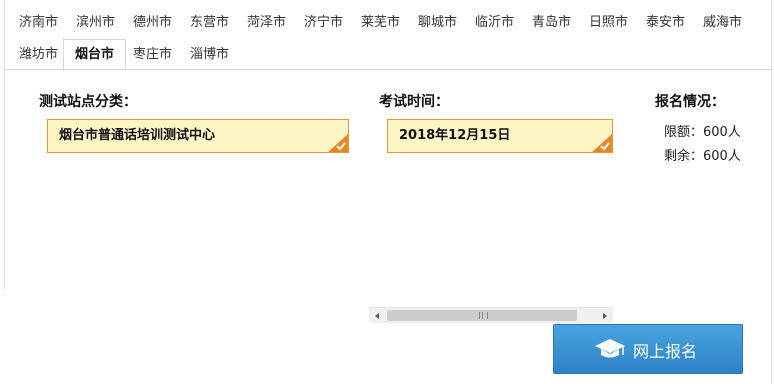 This screenshot has width=774, height=384. Describe the element at coordinates (414, 102) in the screenshot. I see `exam-time-label: 考试时间：` at that location.